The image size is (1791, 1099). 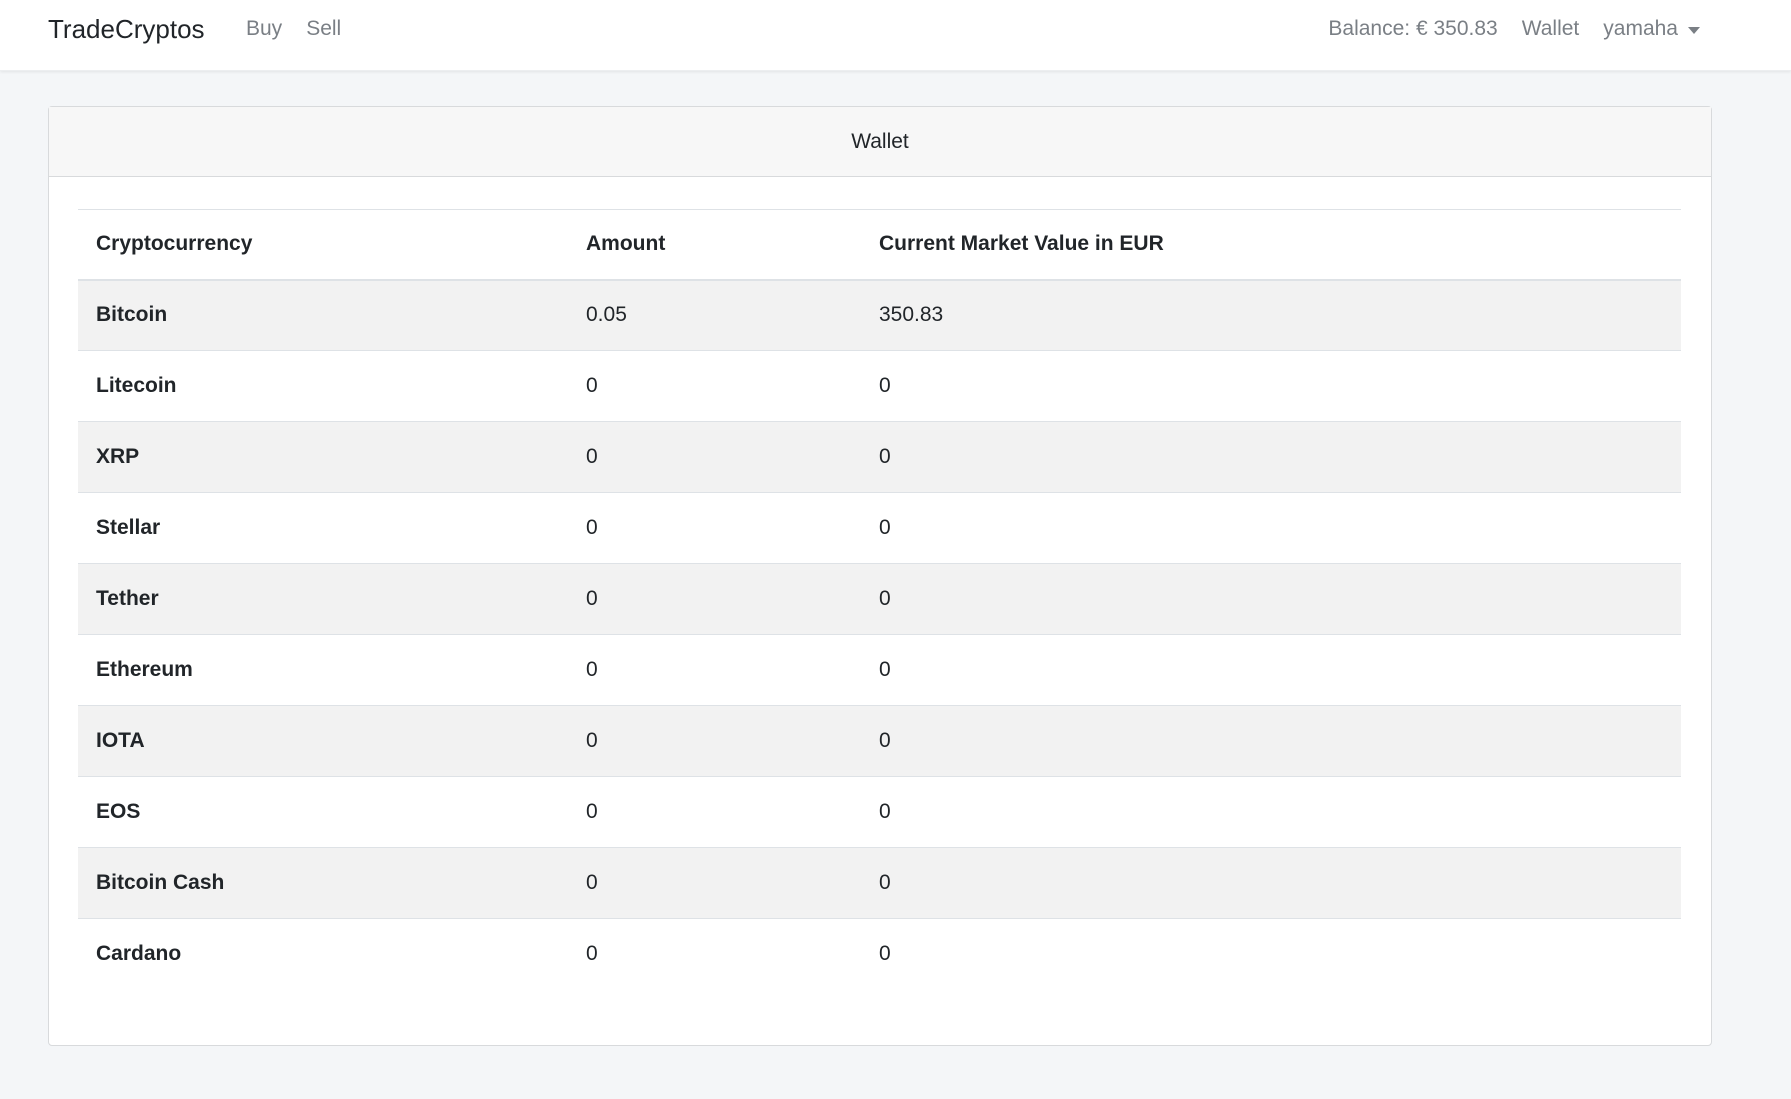 I want to click on crypto-name: XRP, so click(x=323, y=457).